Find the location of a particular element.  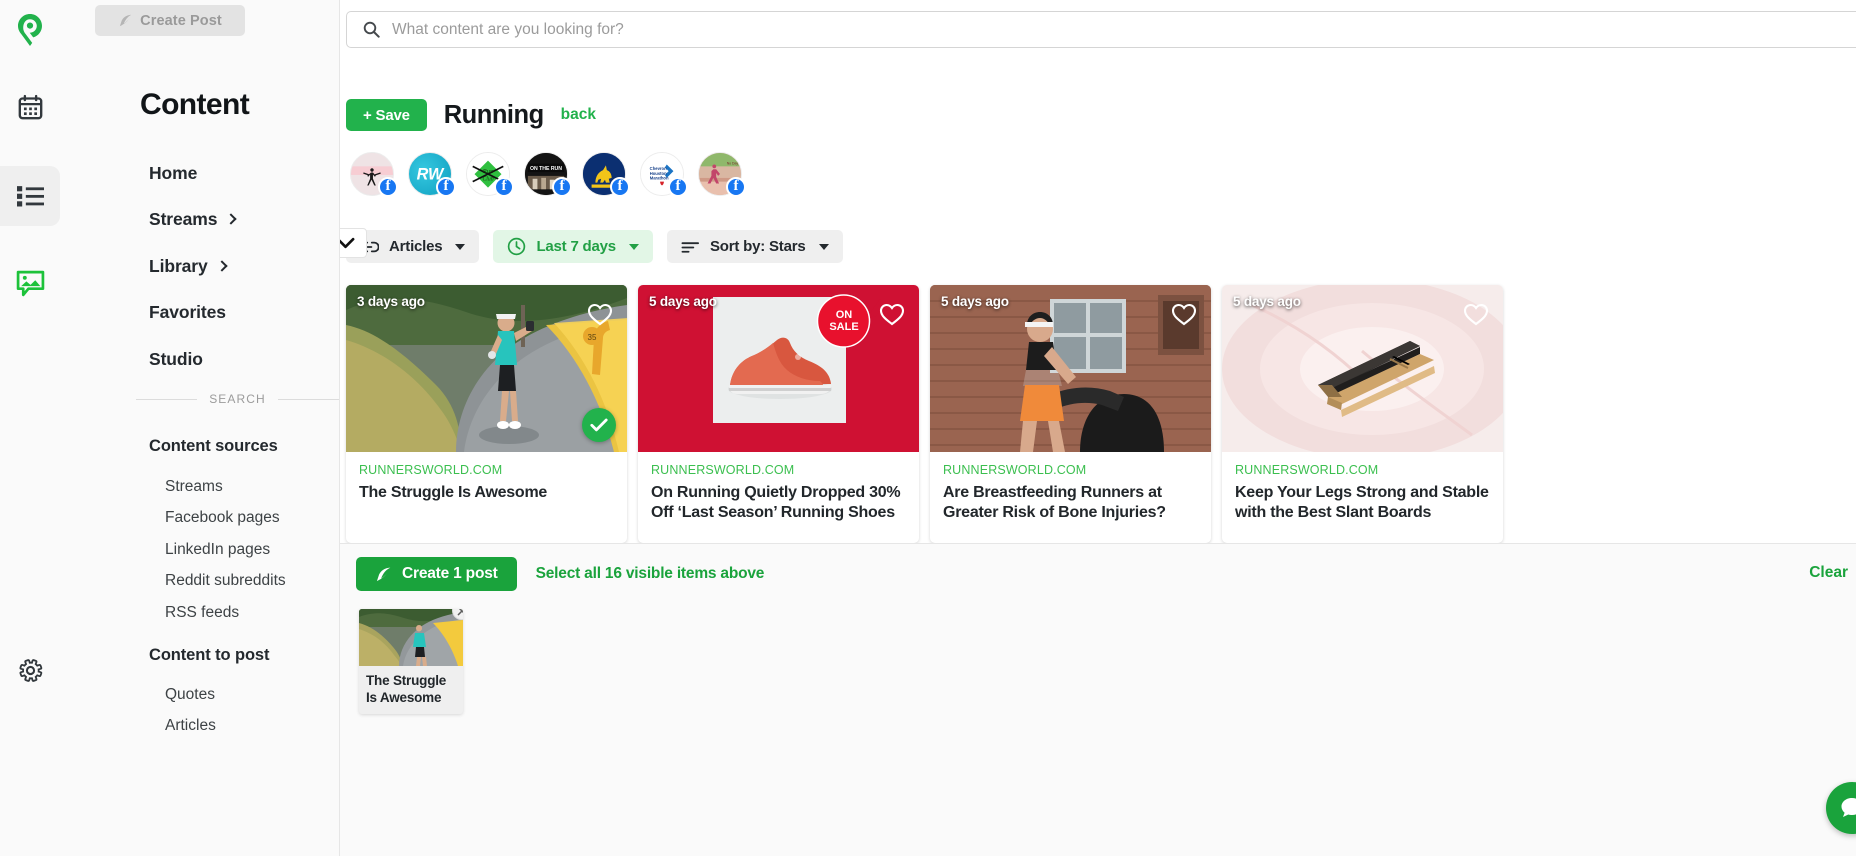

avatar: Chevron Houston Marathon f is located at coordinates (664, 174).